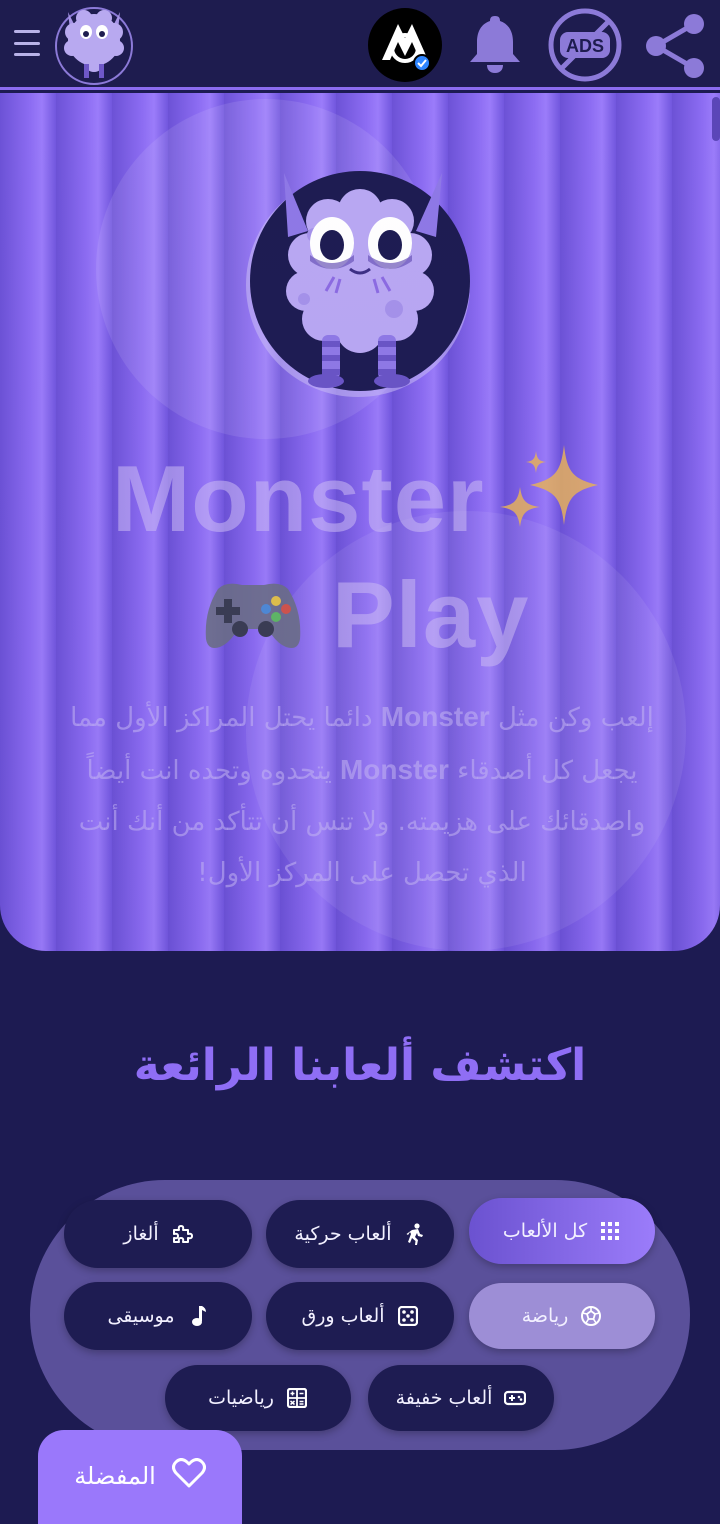 This screenshot has width=720, height=1524. What do you see at coordinates (182, 1234) in the screenshot?
I see `puzzle-icon` at bounding box center [182, 1234].